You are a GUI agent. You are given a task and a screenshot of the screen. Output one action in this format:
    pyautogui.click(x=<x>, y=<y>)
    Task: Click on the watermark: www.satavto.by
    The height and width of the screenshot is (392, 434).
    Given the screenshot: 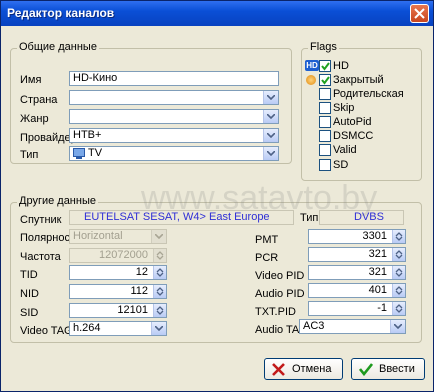 What is the action you would take?
    pyautogui.click(x=259, y=198)
    